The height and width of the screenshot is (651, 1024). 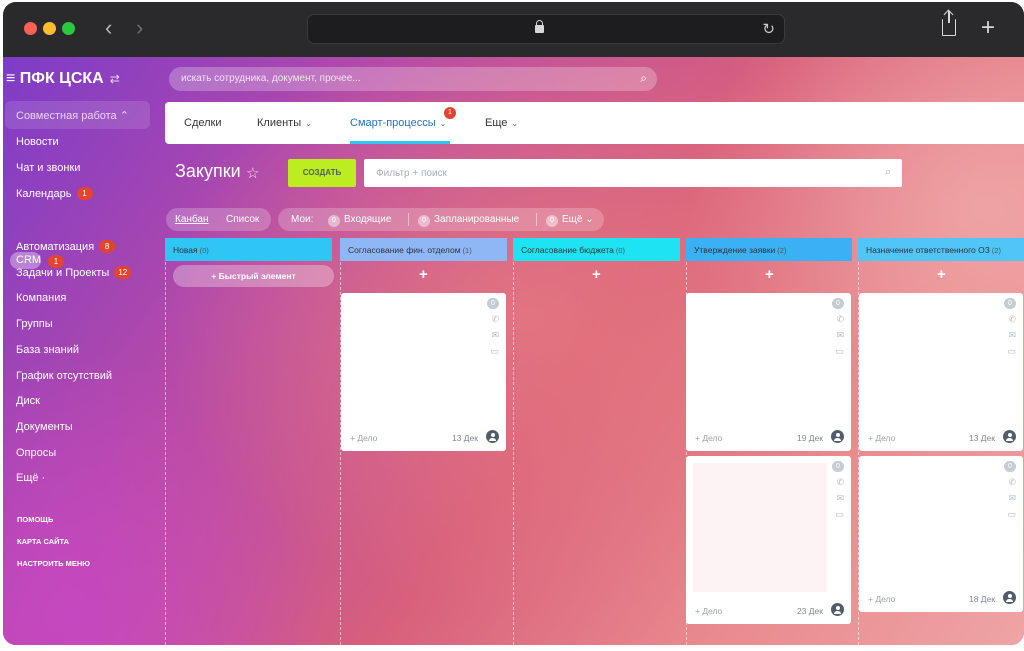 I want to click on address-bar: ↻, so click(x=546, y=29).